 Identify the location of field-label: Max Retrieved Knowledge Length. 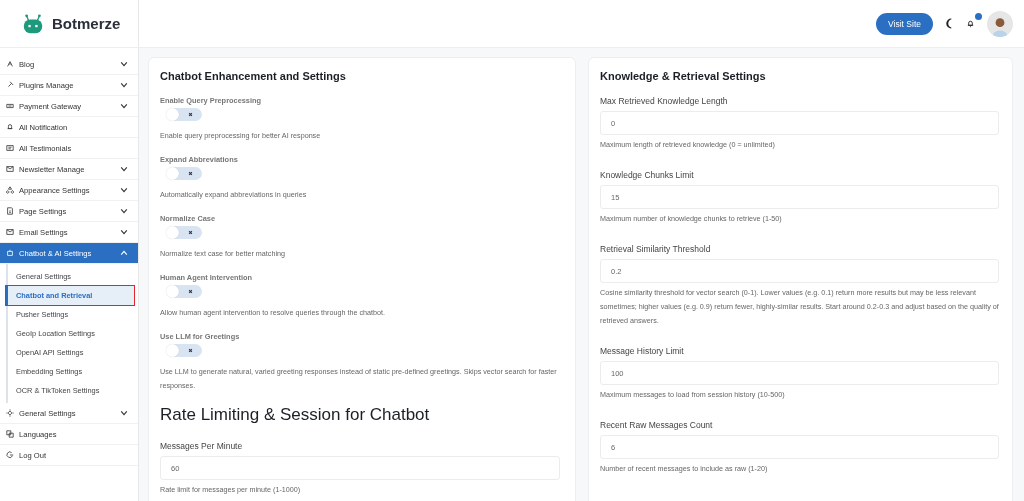
(664, 101).